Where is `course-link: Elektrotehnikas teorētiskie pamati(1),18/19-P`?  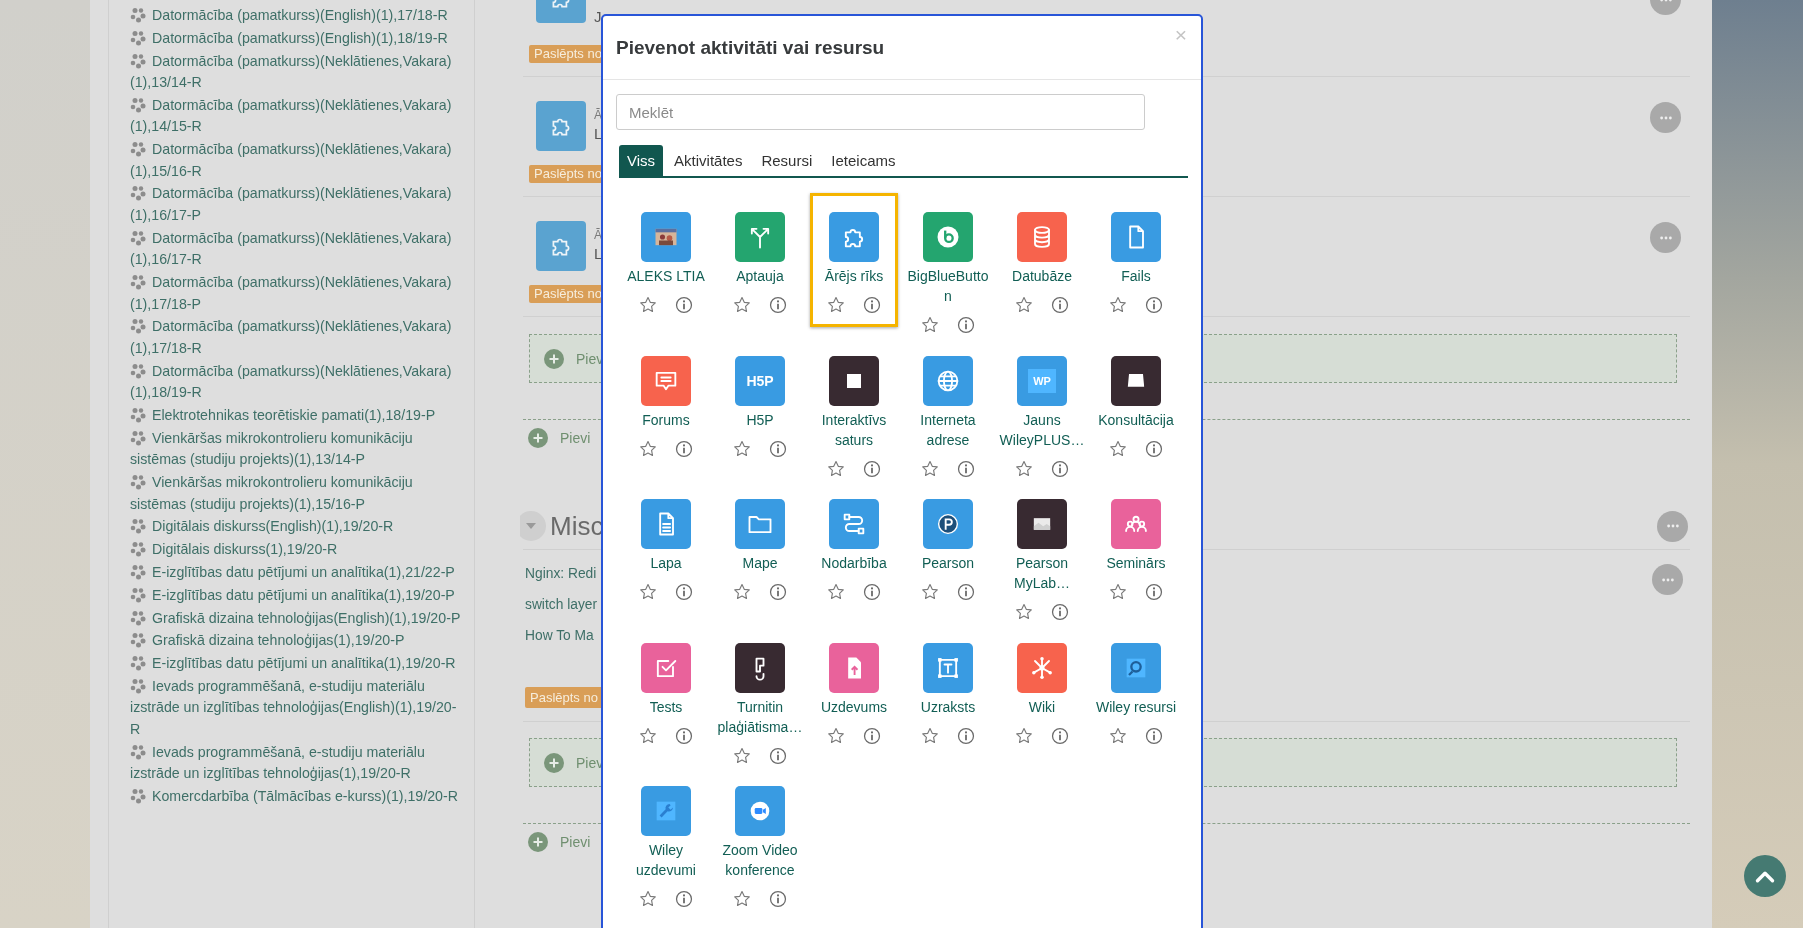
course-link: Elektrotehnikas teorētiskie pamati(1),18/19-P is located at coordinates (297, 415).